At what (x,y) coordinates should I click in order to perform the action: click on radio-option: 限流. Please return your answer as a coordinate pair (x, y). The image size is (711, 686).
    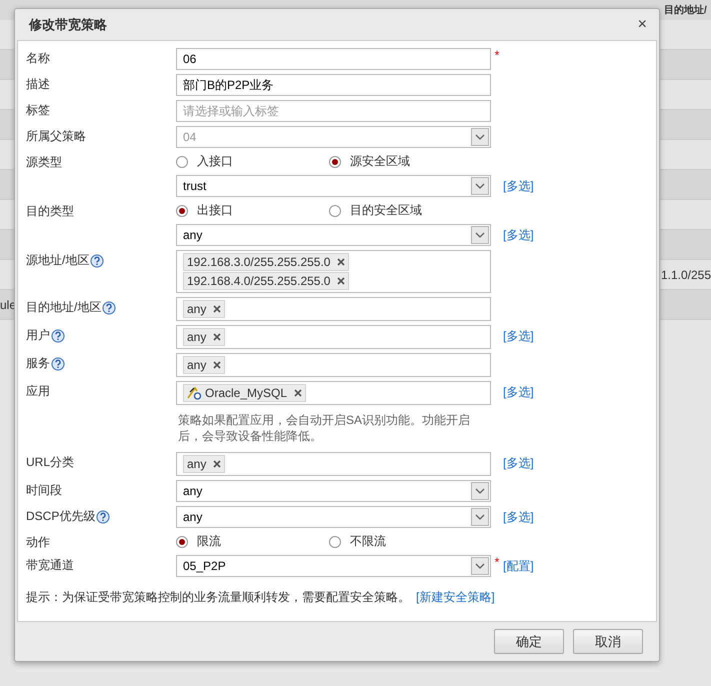
    Looking at the image, I should click on (252, 541).